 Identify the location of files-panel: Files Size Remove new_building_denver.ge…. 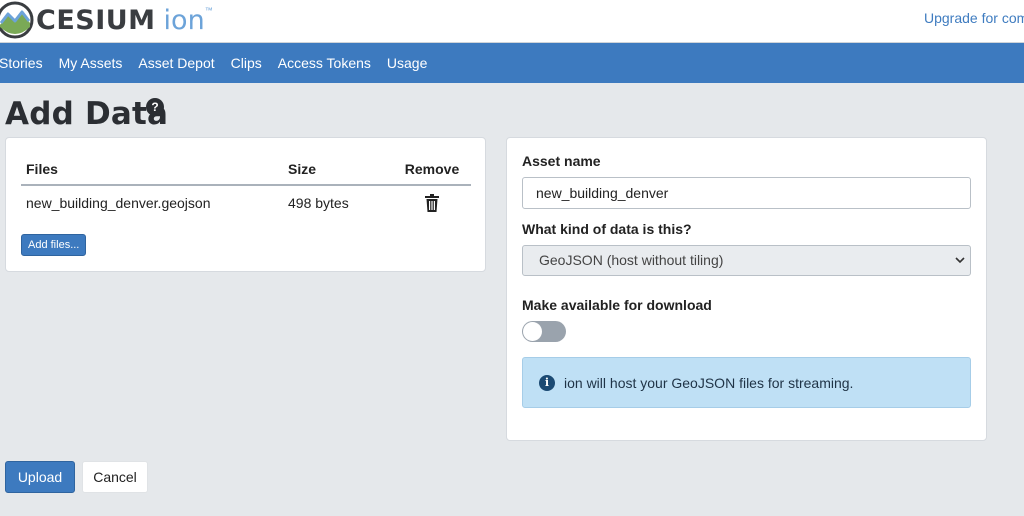
(245, 204).